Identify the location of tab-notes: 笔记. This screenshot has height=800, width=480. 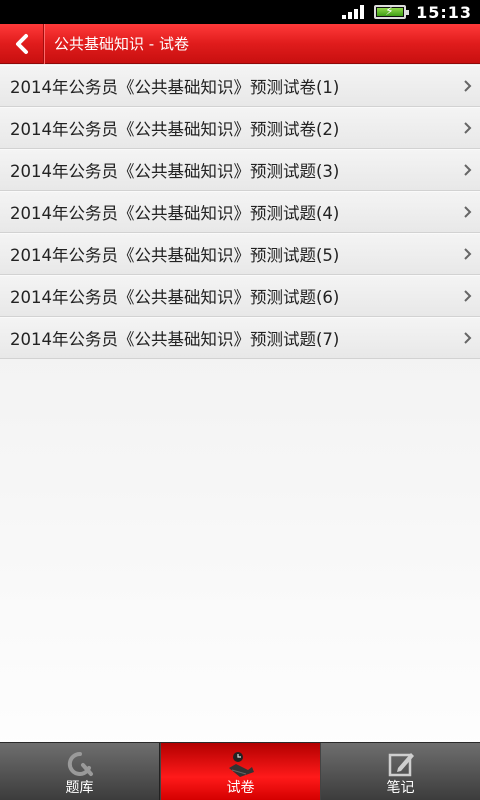
(400, 771).